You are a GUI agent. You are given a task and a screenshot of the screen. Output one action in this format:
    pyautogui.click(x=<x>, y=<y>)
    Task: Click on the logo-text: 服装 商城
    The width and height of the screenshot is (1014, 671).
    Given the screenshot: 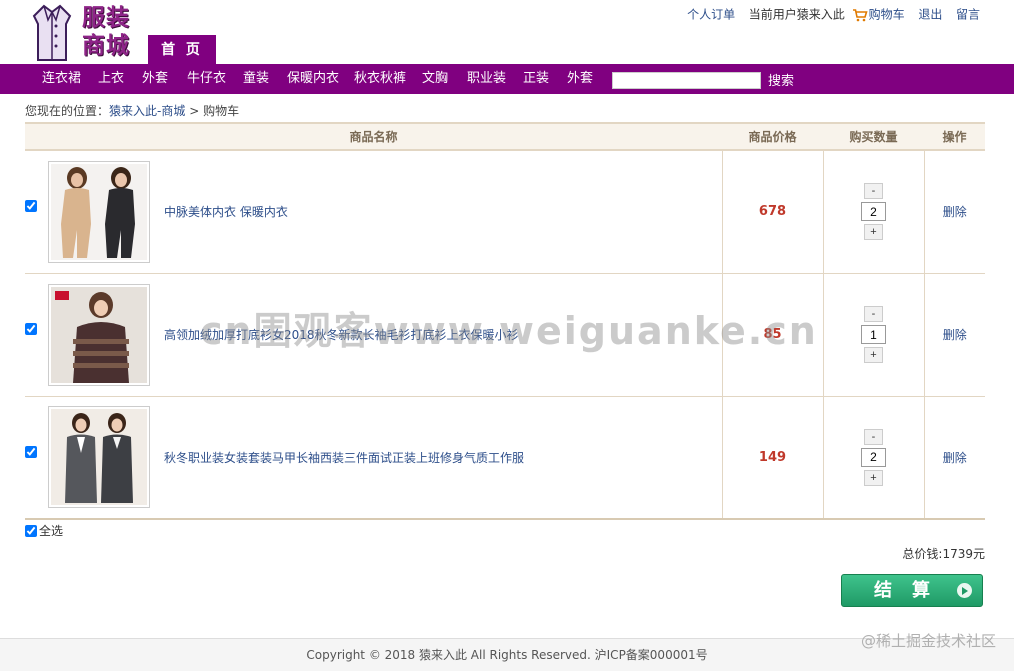 What is the action you would take?
    pyautogui.click(x=106, y=32)
    